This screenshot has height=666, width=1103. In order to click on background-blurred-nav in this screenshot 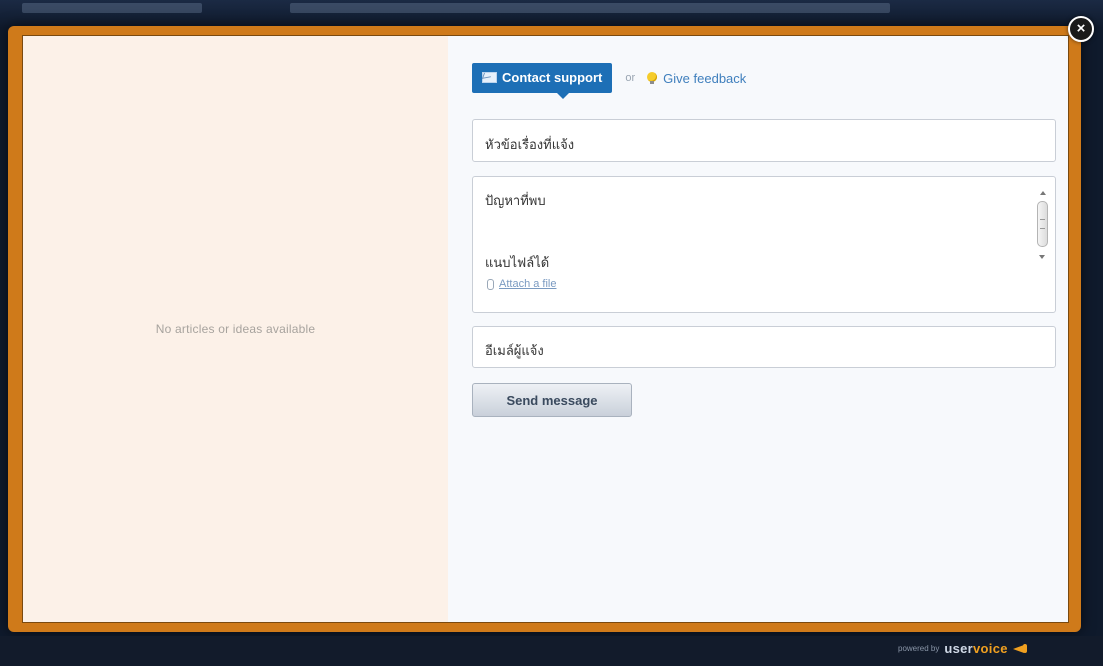, I will do `click(590, 8)`.